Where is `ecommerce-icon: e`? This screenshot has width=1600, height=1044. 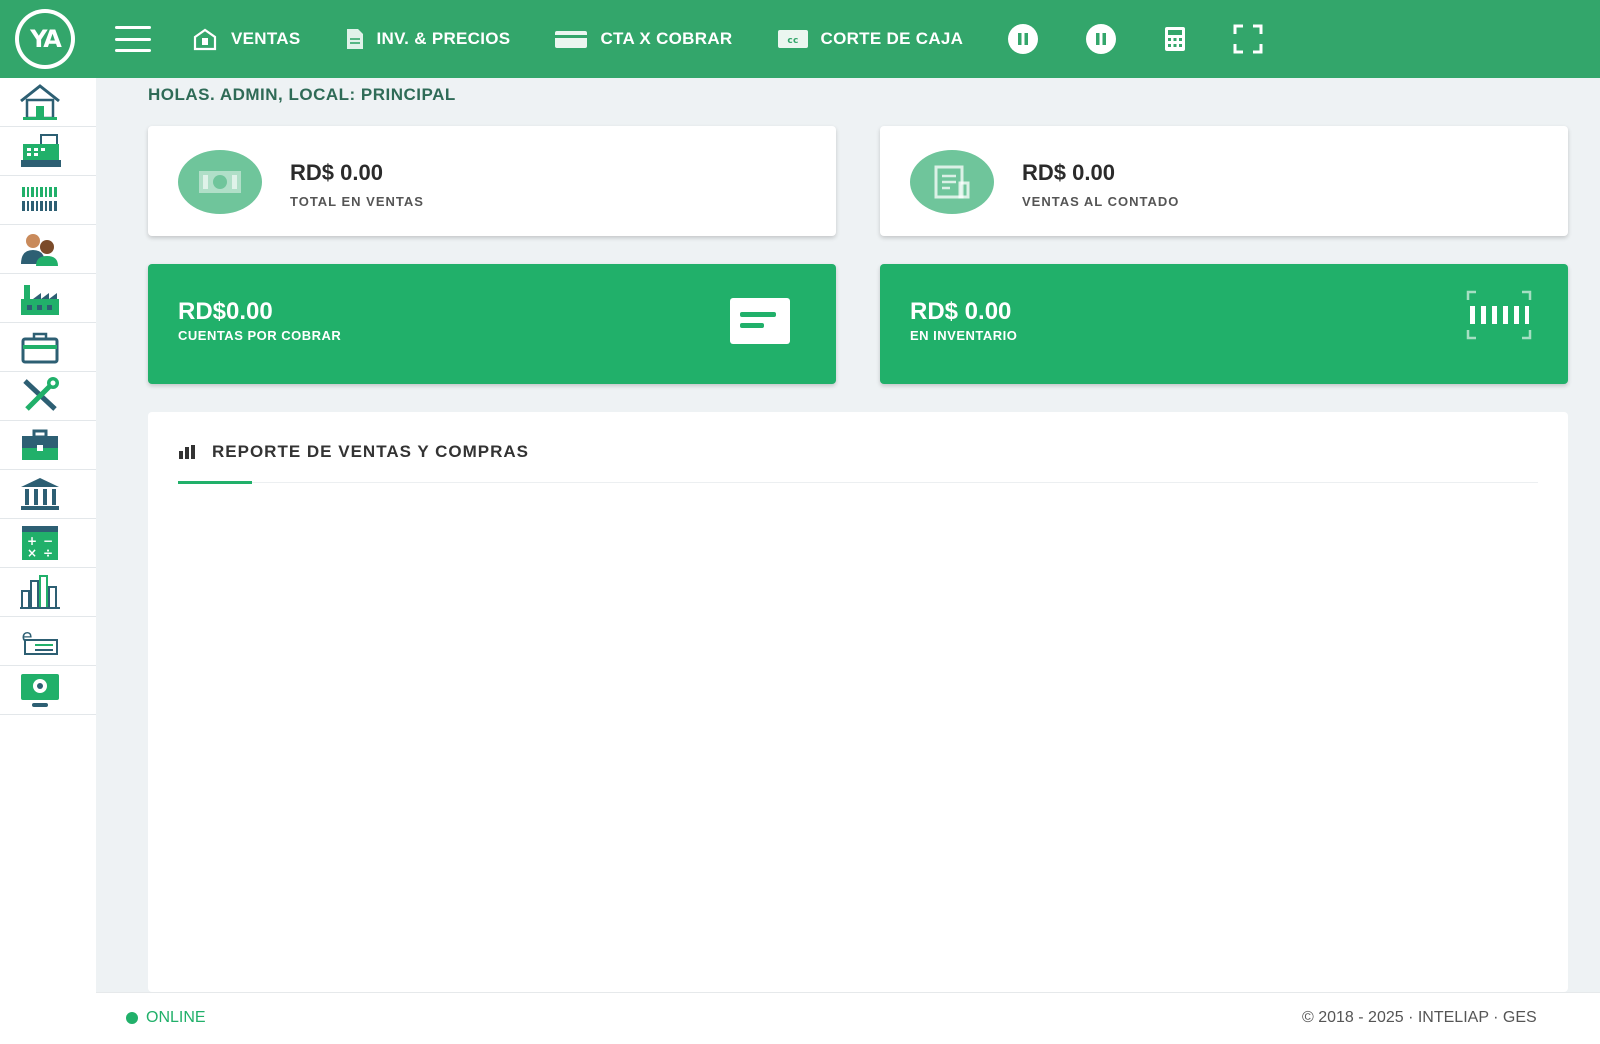 ecommerce-icon: e is located at coordinates (39, 640).